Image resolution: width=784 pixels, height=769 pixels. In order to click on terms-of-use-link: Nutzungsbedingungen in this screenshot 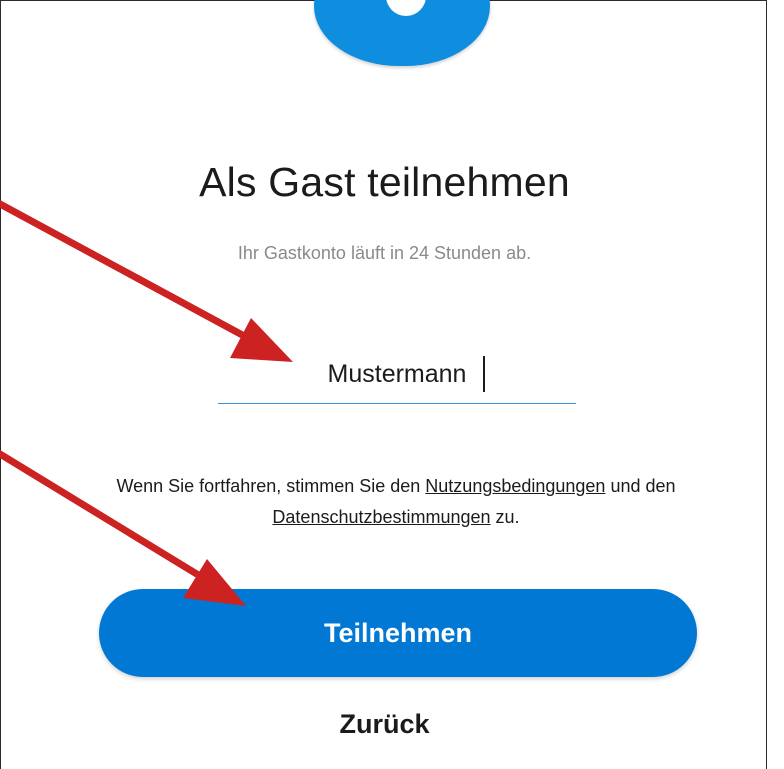, I will do `click(515, 486)`.